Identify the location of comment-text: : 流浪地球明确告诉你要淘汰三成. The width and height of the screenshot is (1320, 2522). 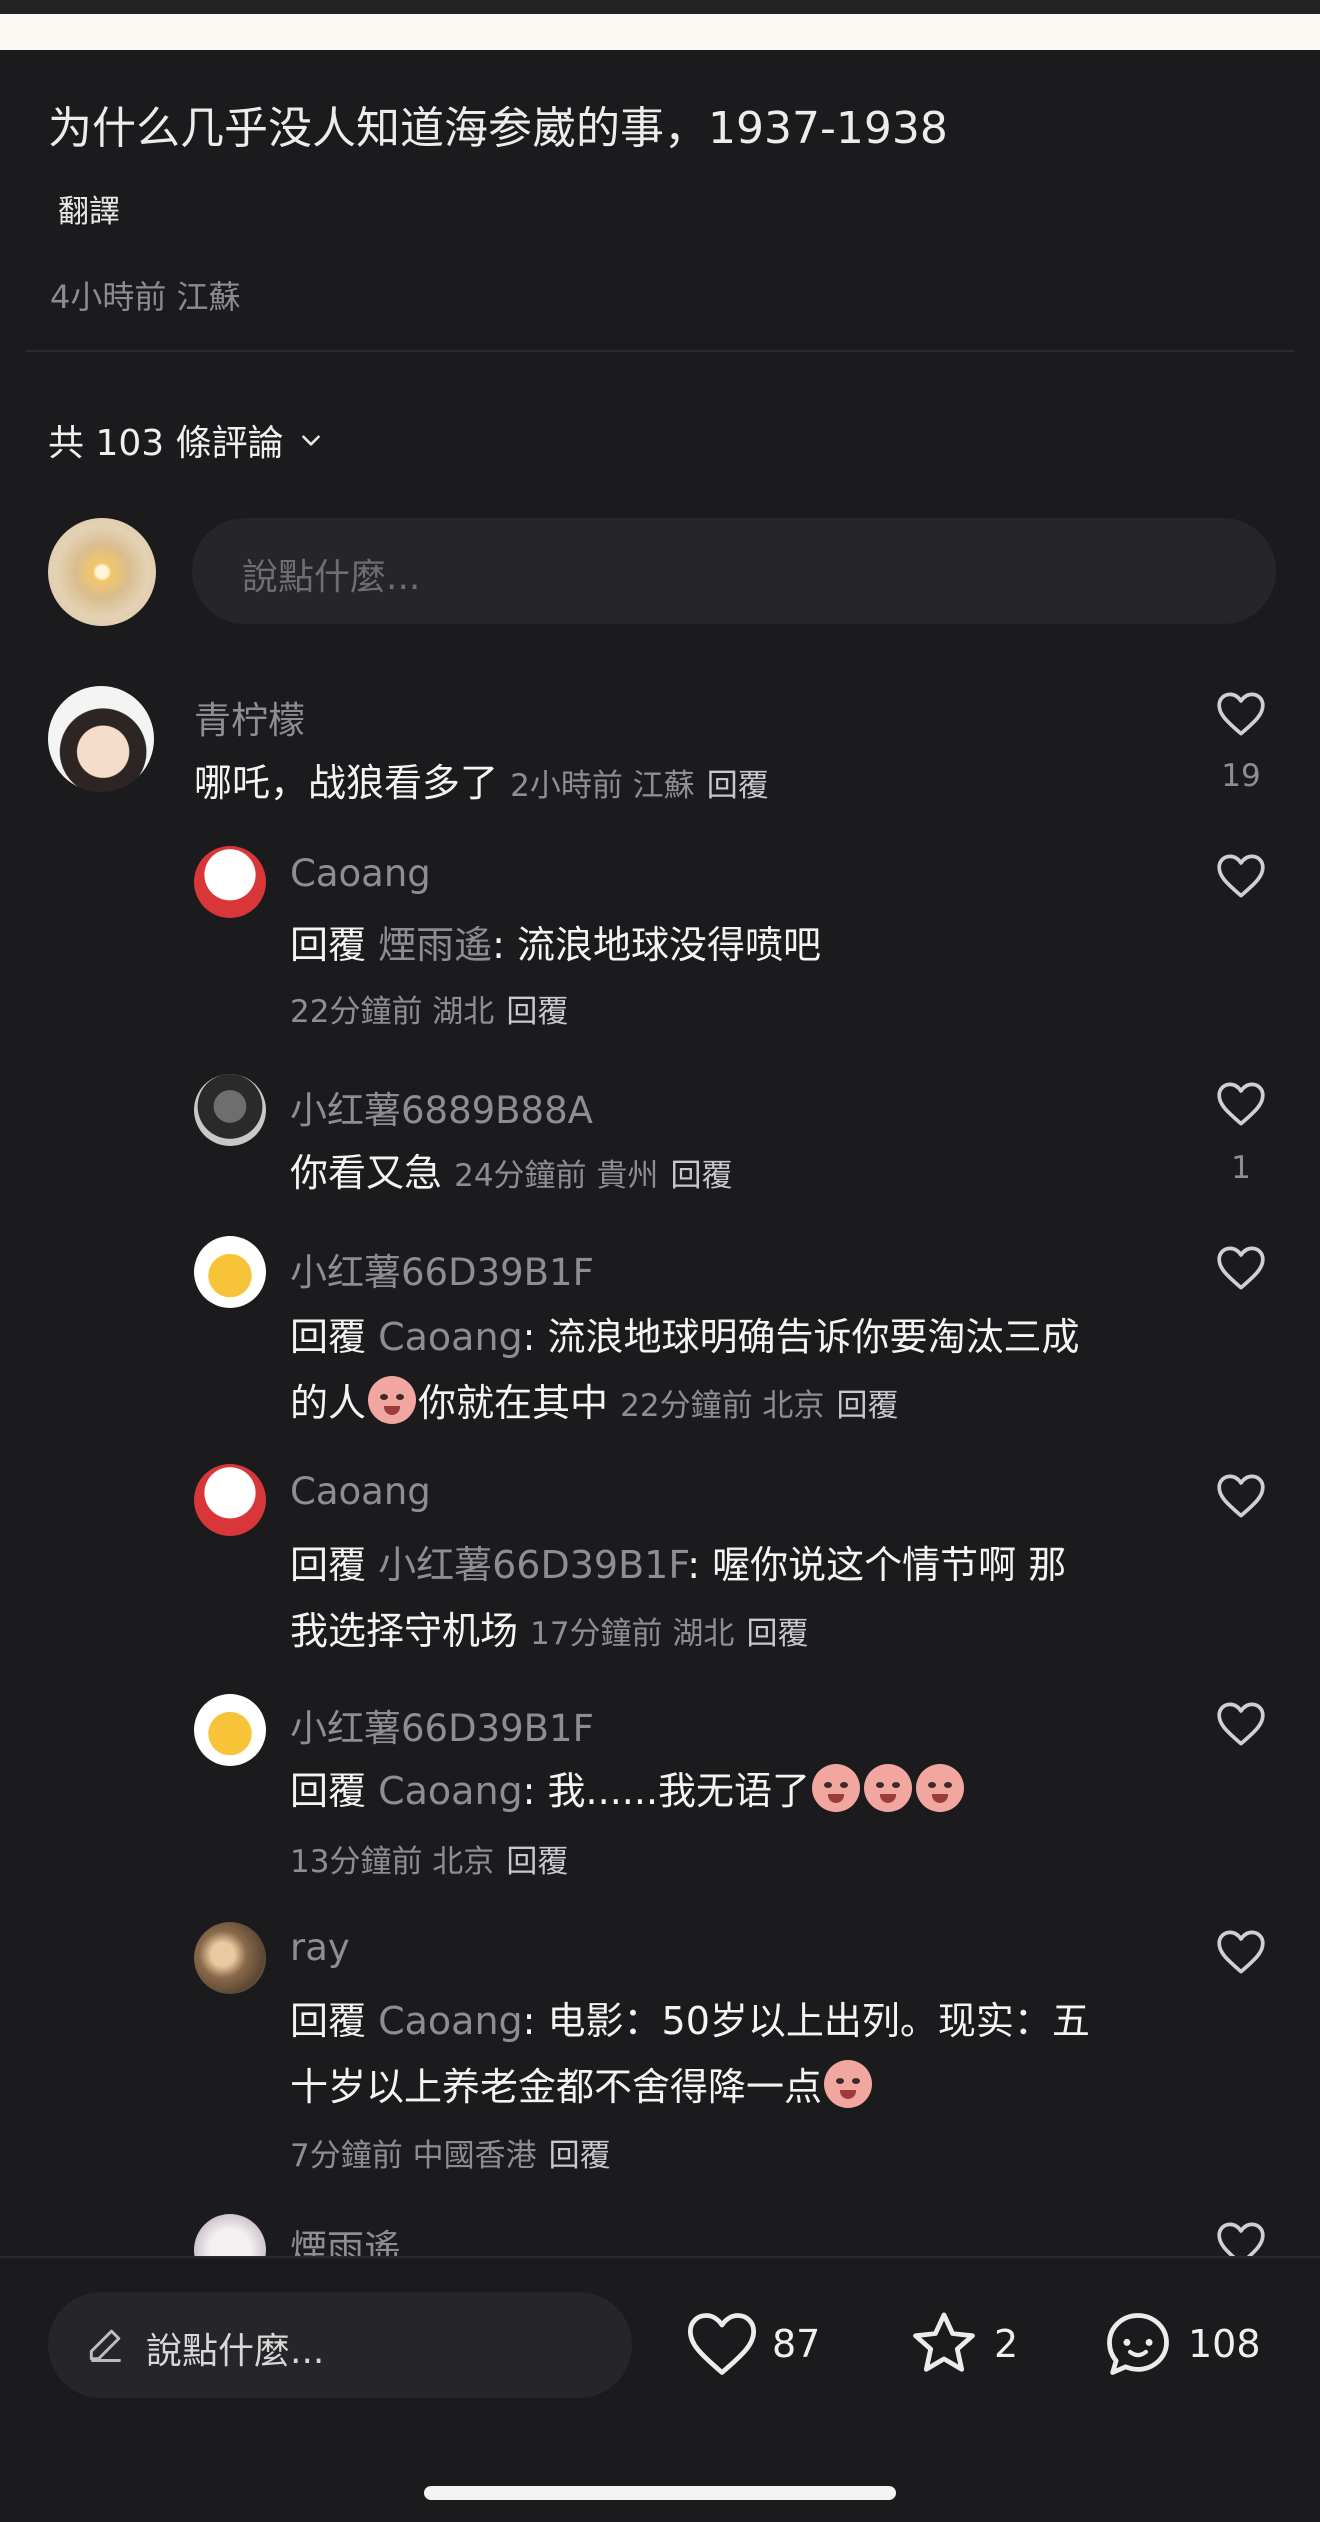
(801, 1337).